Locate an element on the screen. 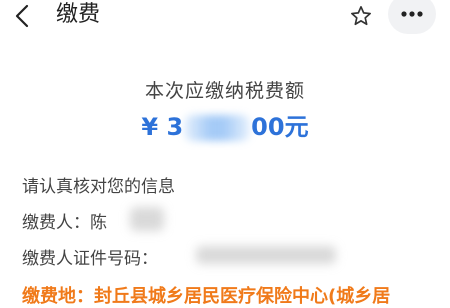 The height and width of the screenshot is (308, 450). amount-value: ¥ 3 00元 is located at coordinates (225, 127).